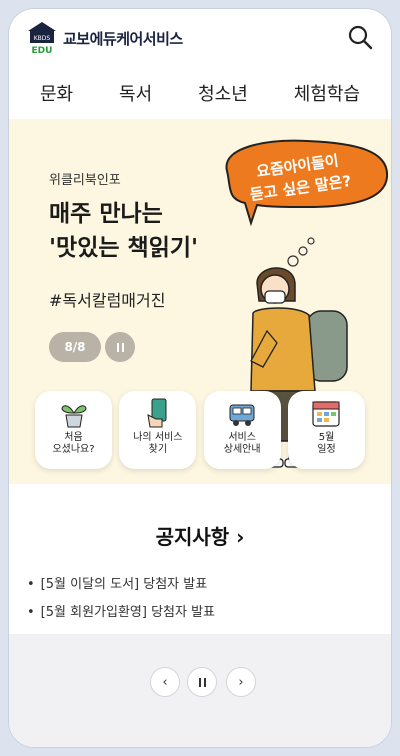 The height and width of the screenshot is (756, 400). What do you see at coordinates (106, 214) in the screenshot?
I see `banner-title-line1: 매주 만나는` at bounding box center [106, 214].